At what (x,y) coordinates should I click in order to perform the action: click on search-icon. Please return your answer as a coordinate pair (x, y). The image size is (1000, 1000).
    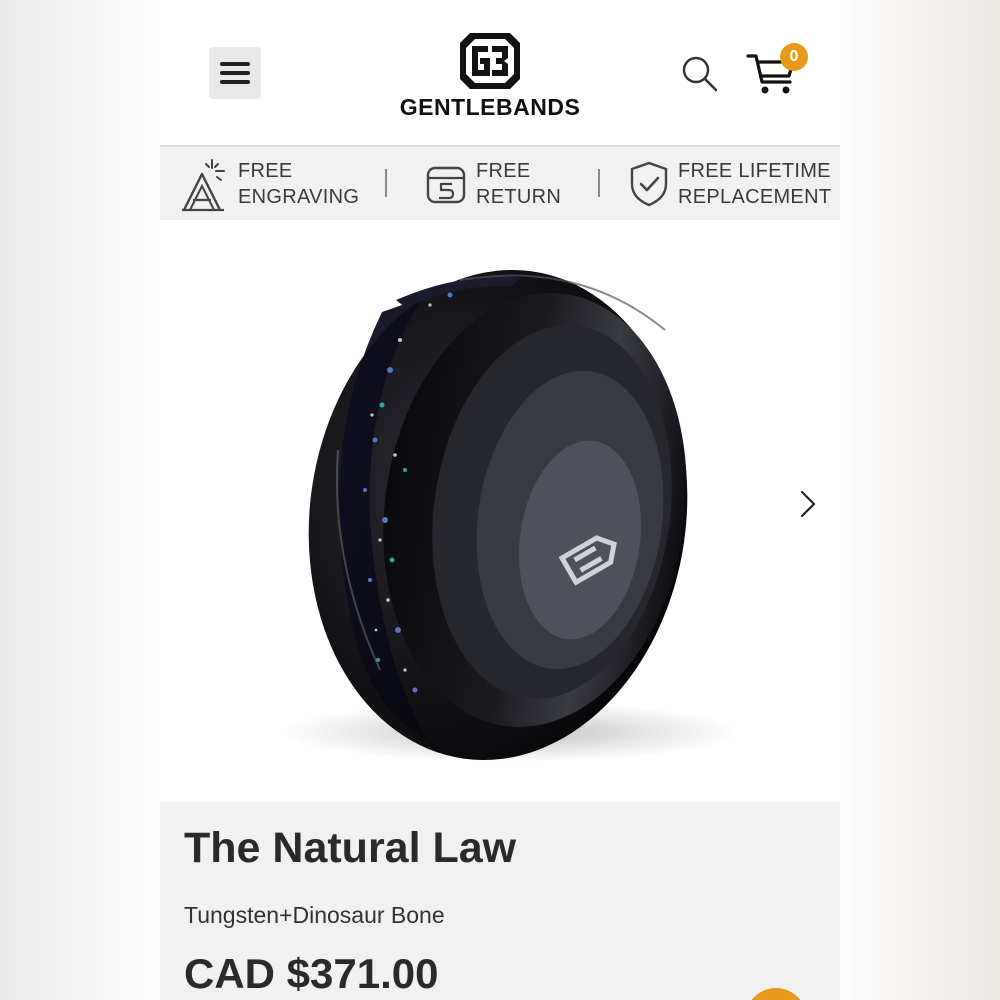
    Looking at the image, I should click on (700, 74).